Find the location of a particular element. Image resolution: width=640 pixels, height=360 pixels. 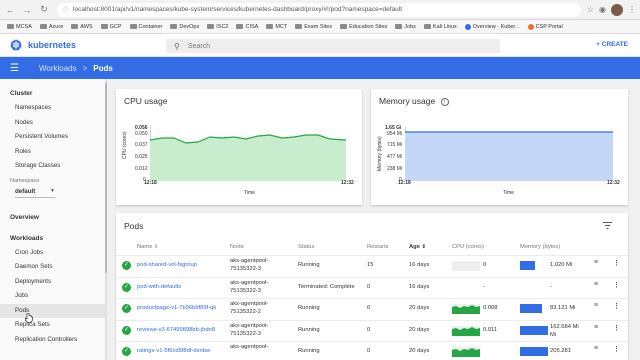

bookmark-item: Exam Sites is located at coordinates (313, 27).